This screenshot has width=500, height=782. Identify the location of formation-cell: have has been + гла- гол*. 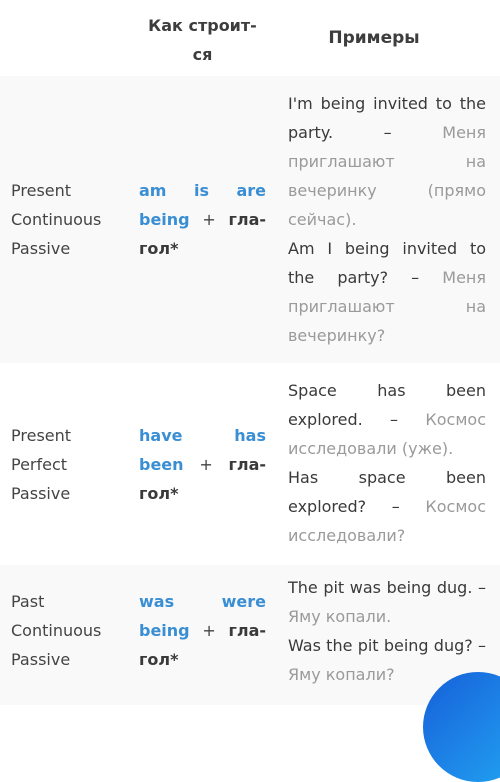
(204, 464).